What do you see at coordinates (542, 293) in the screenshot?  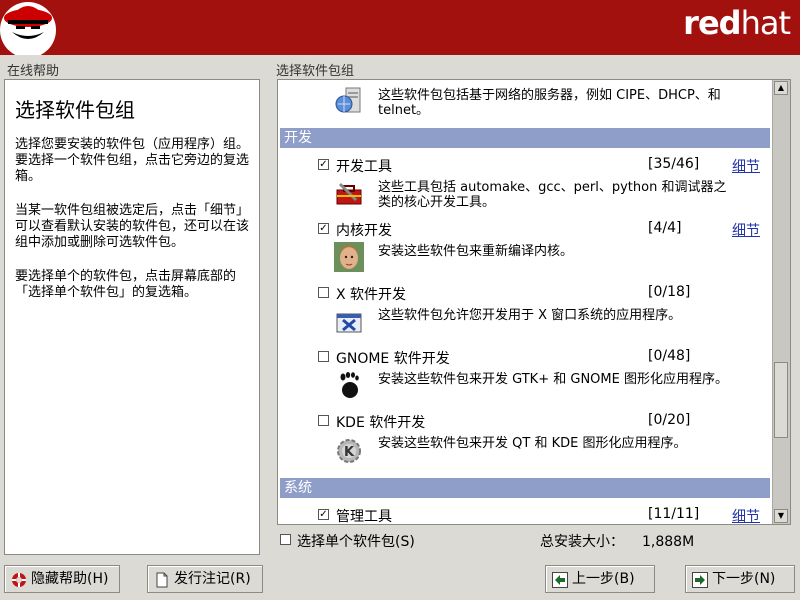 I see `group-row-x-dev: X 软件开发 [0/18]` at bounding box center [542, 293].